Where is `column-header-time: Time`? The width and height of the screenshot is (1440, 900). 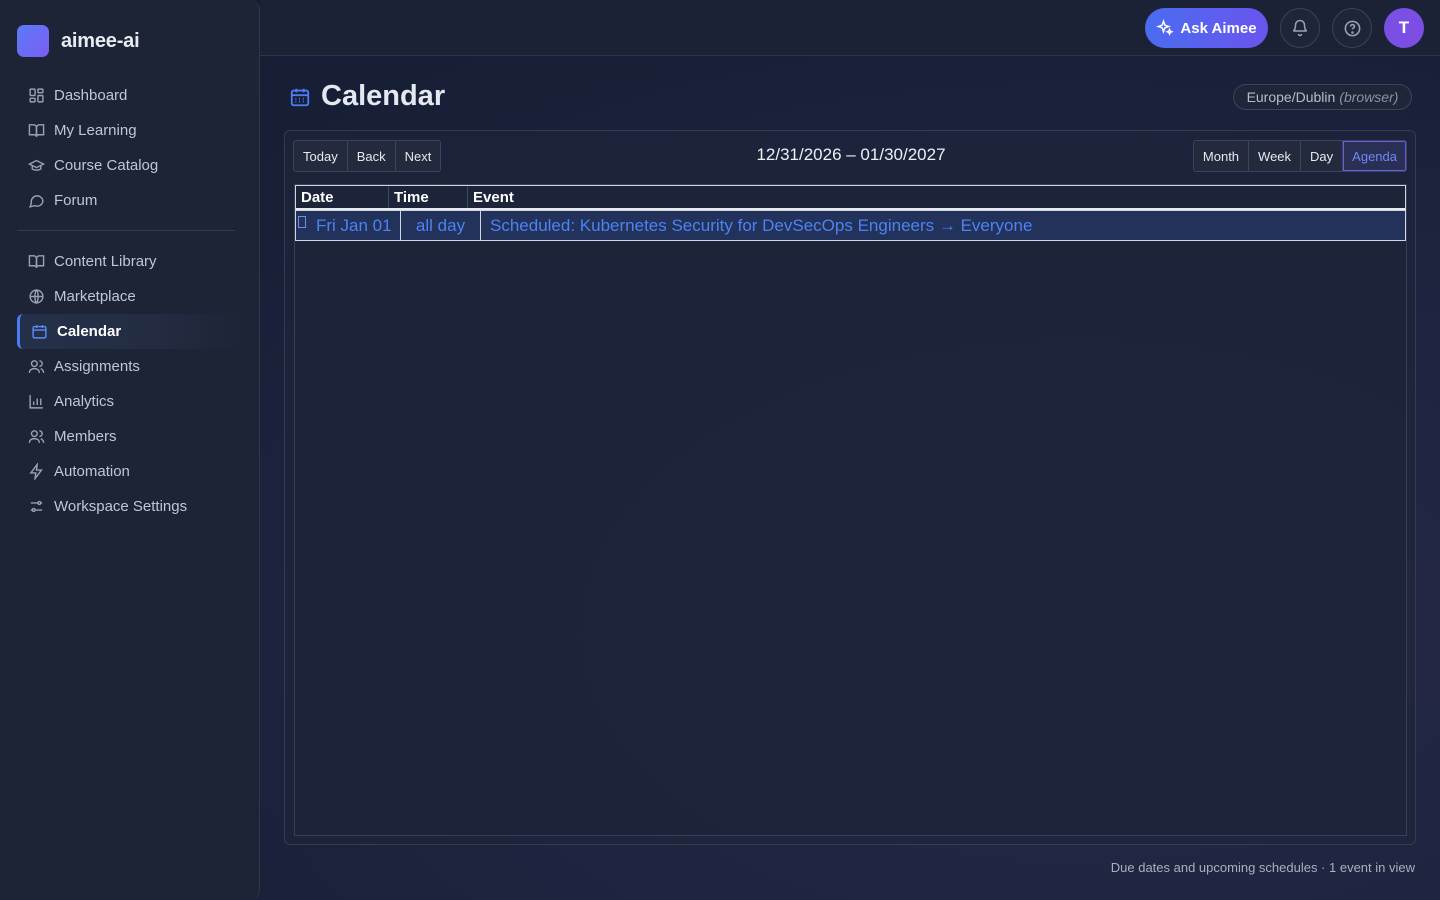 column-header-time: Time is located at coordinates (428, 197).